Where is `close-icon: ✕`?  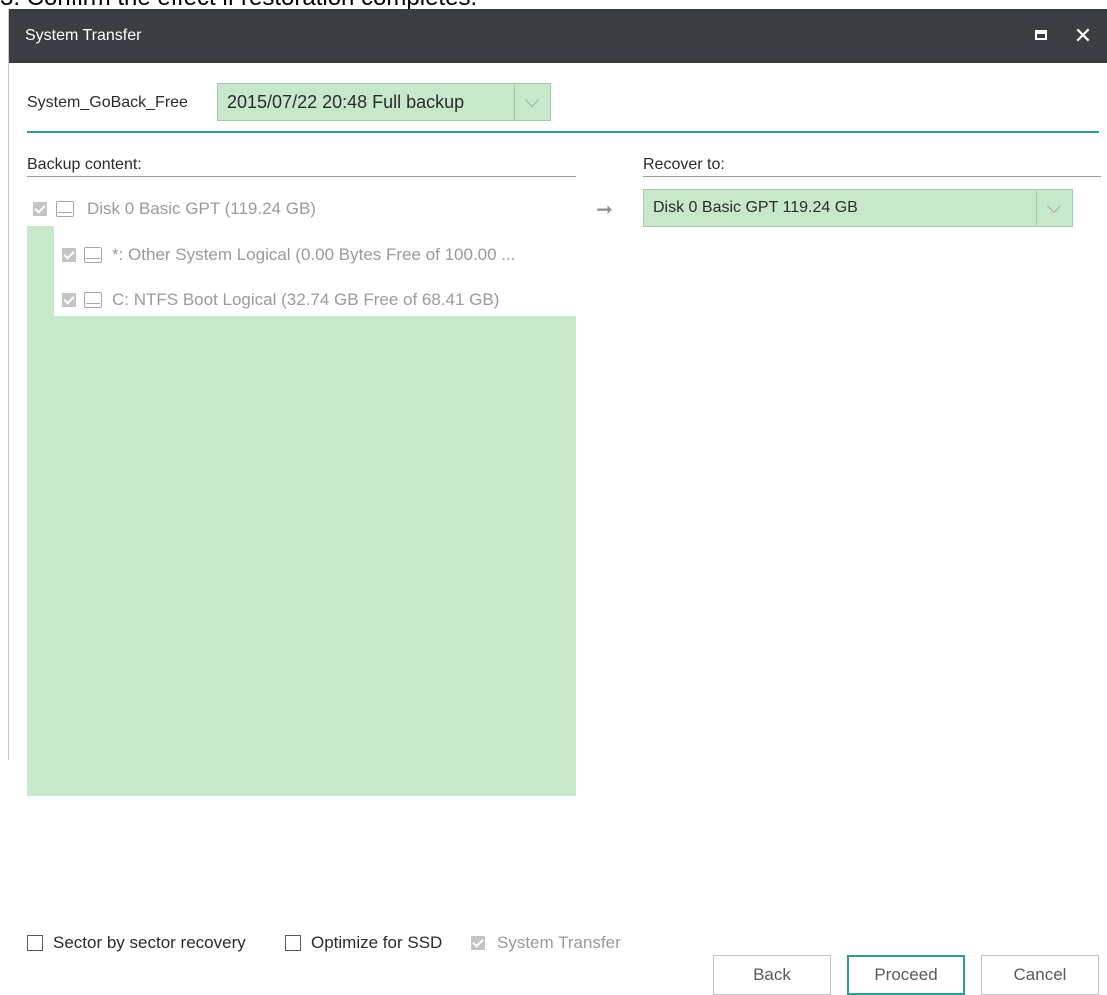
close-icon: ✕ is located at coordinates (1083, 36).